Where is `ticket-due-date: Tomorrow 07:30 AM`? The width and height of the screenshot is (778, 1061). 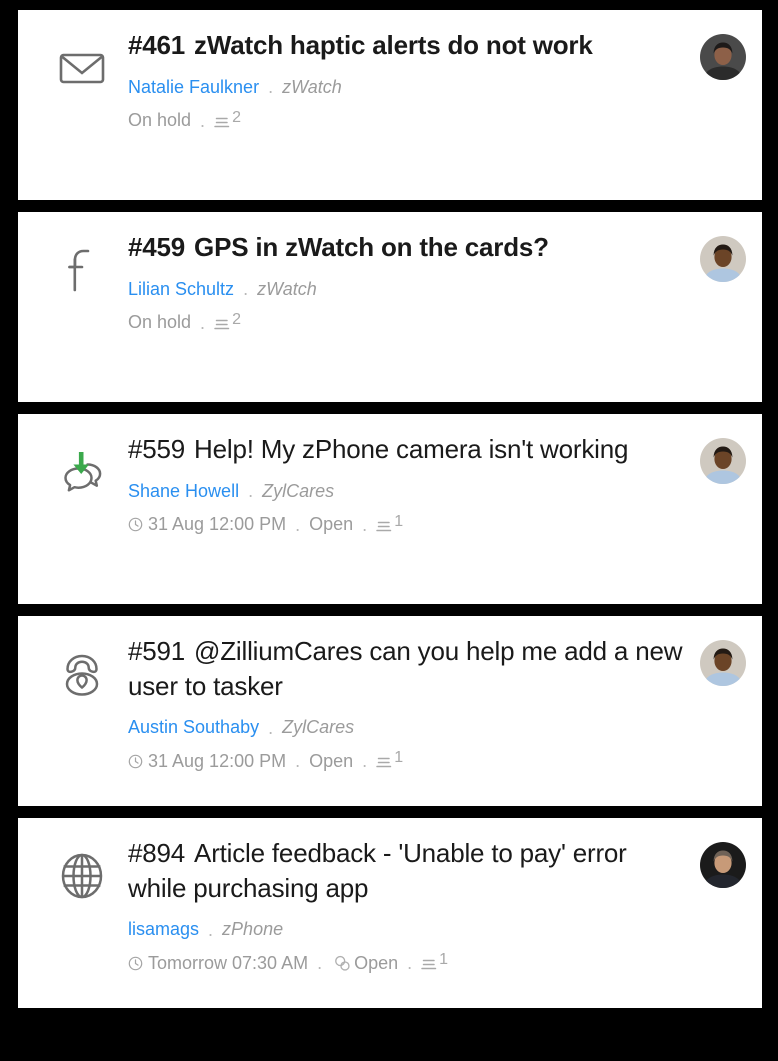 ticket-due-date: Tomorrow 07:30 AM is located at coordinates (218, 963).